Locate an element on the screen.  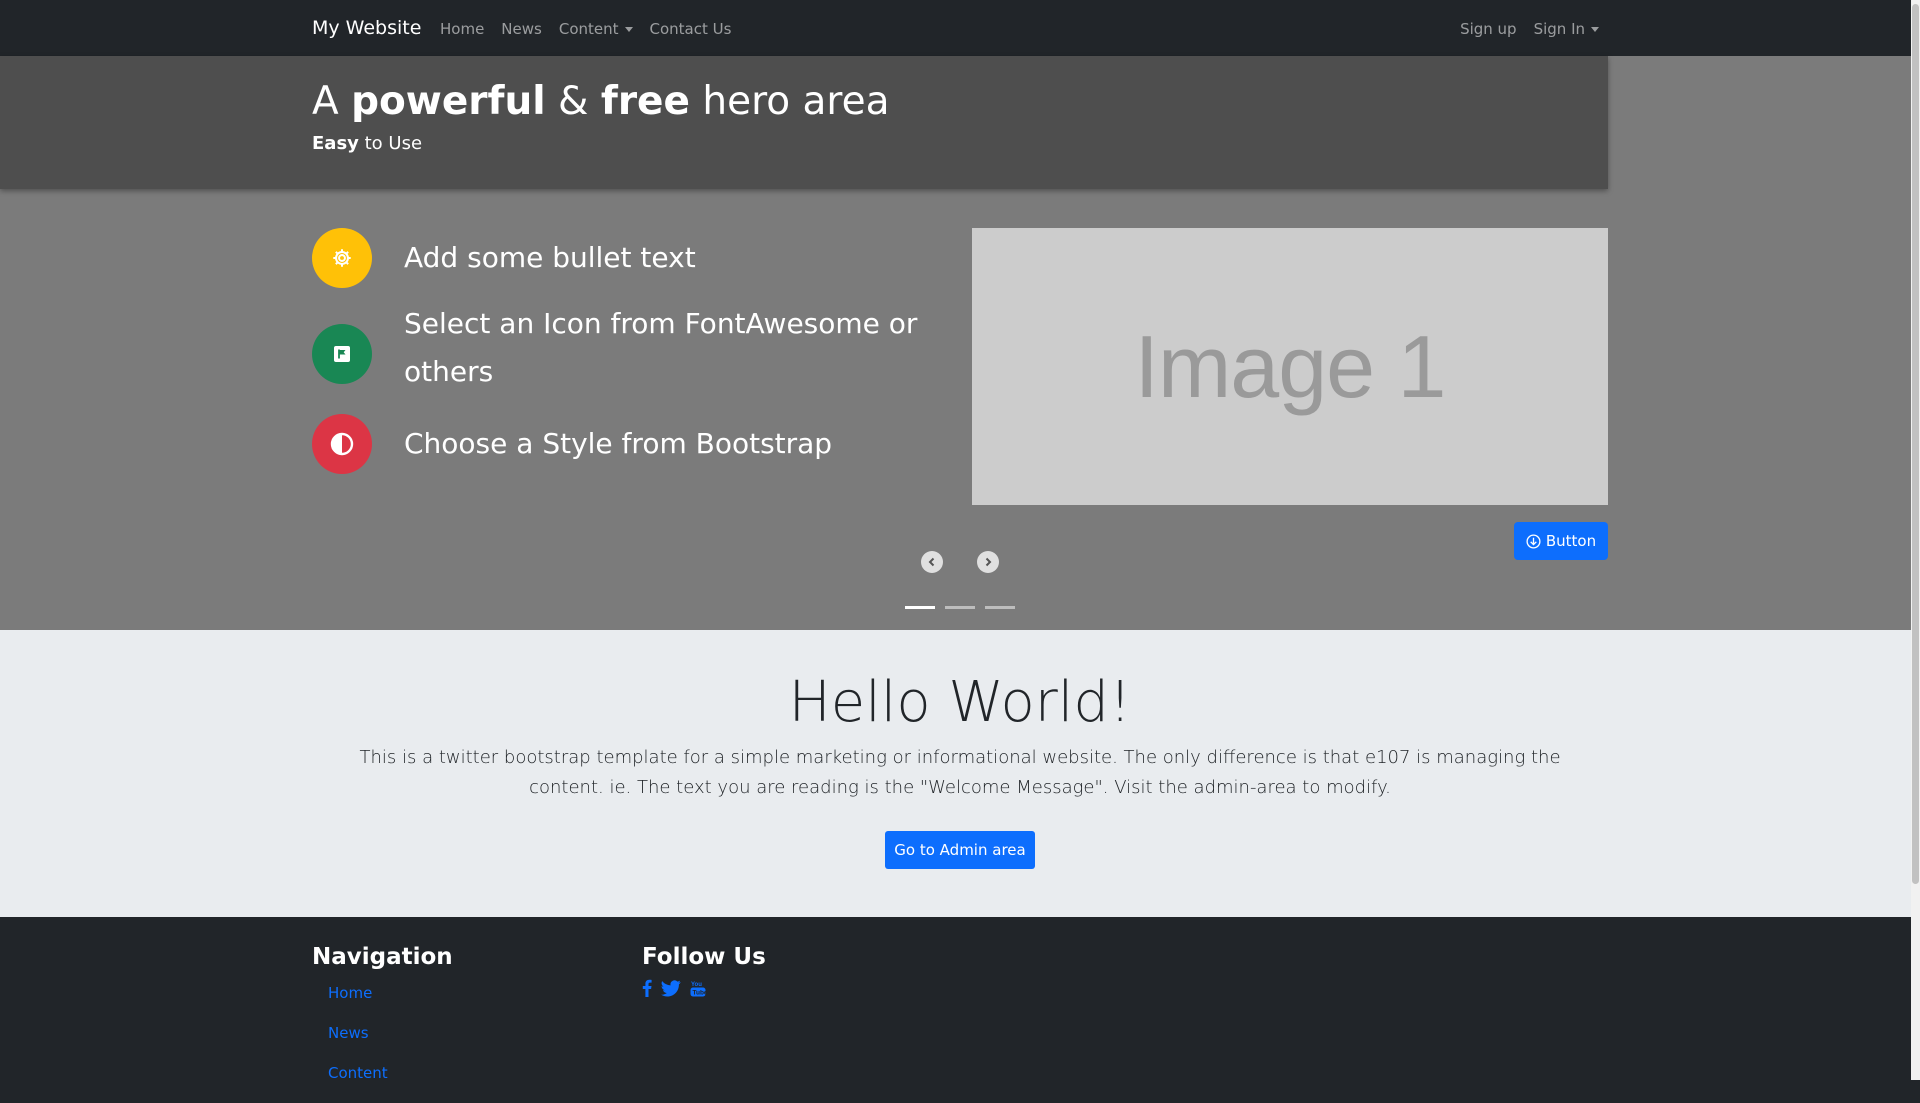
gear-icon is located at coordinates (342, 258).